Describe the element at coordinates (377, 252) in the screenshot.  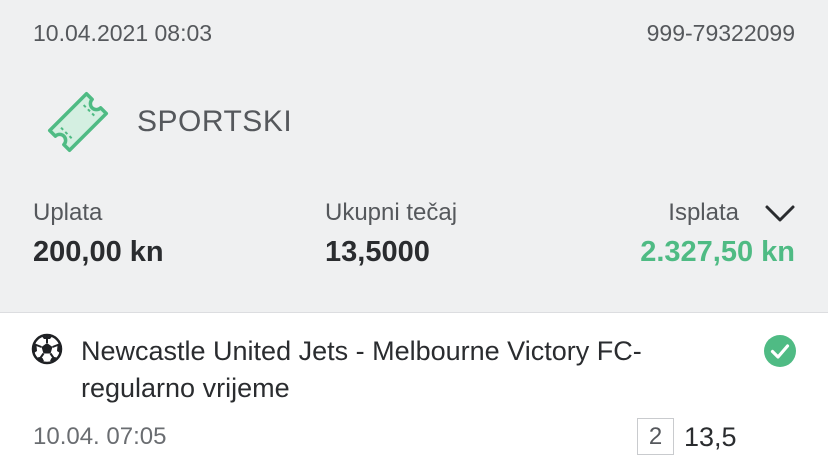
I see `total-odds-value: 13,5000` at that location.